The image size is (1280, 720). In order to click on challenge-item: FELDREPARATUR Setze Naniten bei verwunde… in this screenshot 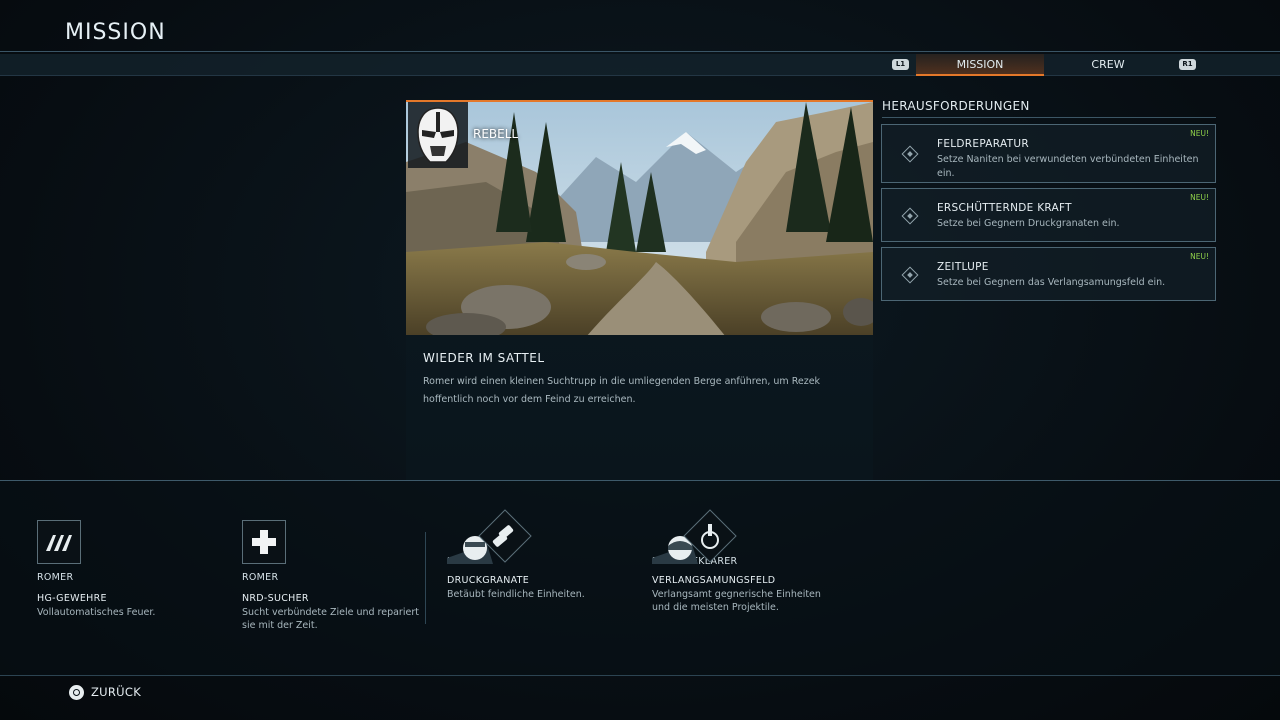, I will do `click(1048, 153)`.